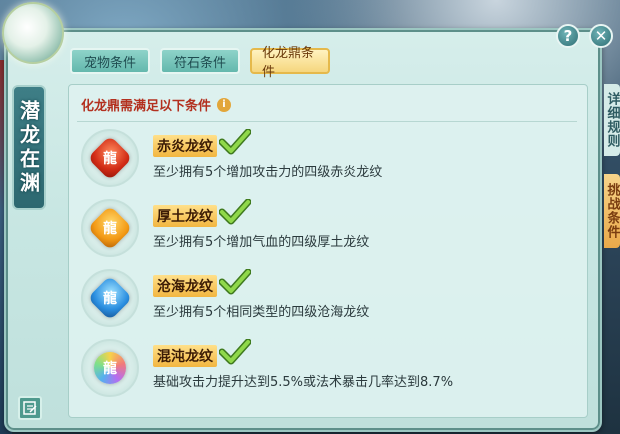 The width and height of the screenshot is (620, 434). I want to click on conditions-heading: 化龙鼎需满足以下条件 i, so click(156, 104).